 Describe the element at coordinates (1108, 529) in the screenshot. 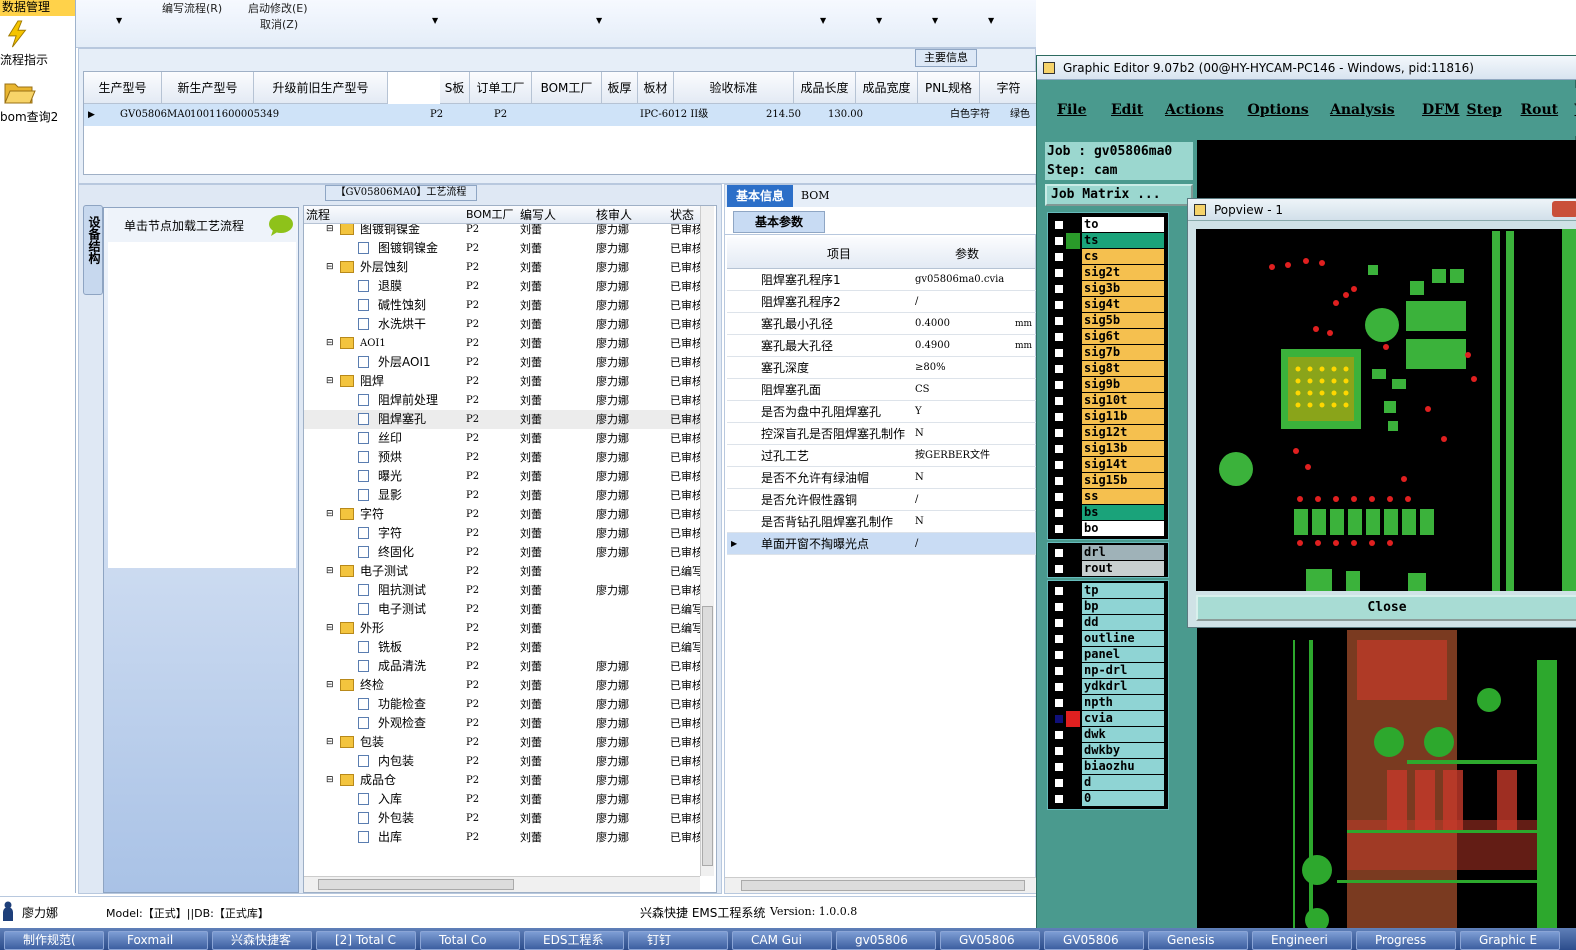

I see `layer-row: bo` at that location.